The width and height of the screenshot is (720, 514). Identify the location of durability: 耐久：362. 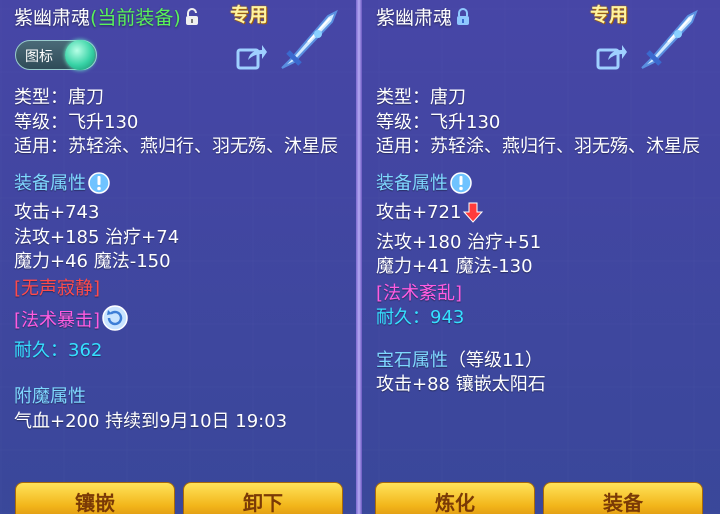
(58, 350).